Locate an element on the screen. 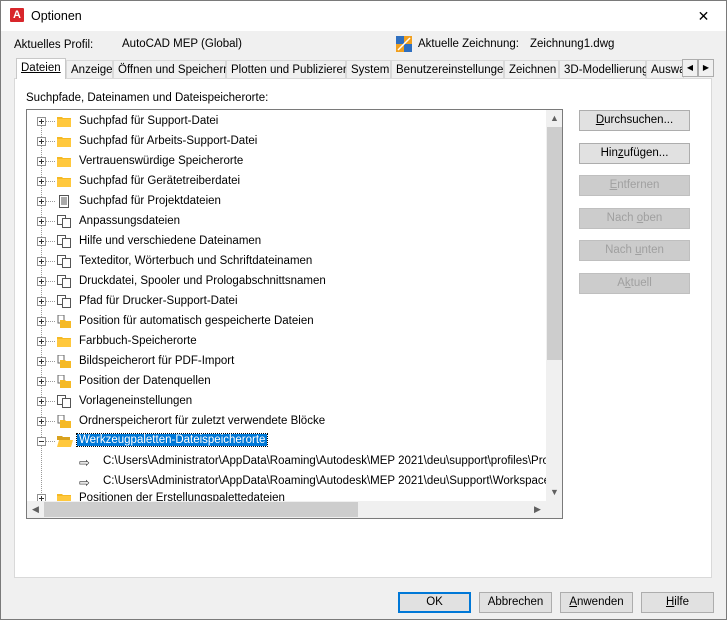 Image resolution: width=727 pixels, height=620 pixels. tab-label: Anzeige is located at coordinates (92, 70).